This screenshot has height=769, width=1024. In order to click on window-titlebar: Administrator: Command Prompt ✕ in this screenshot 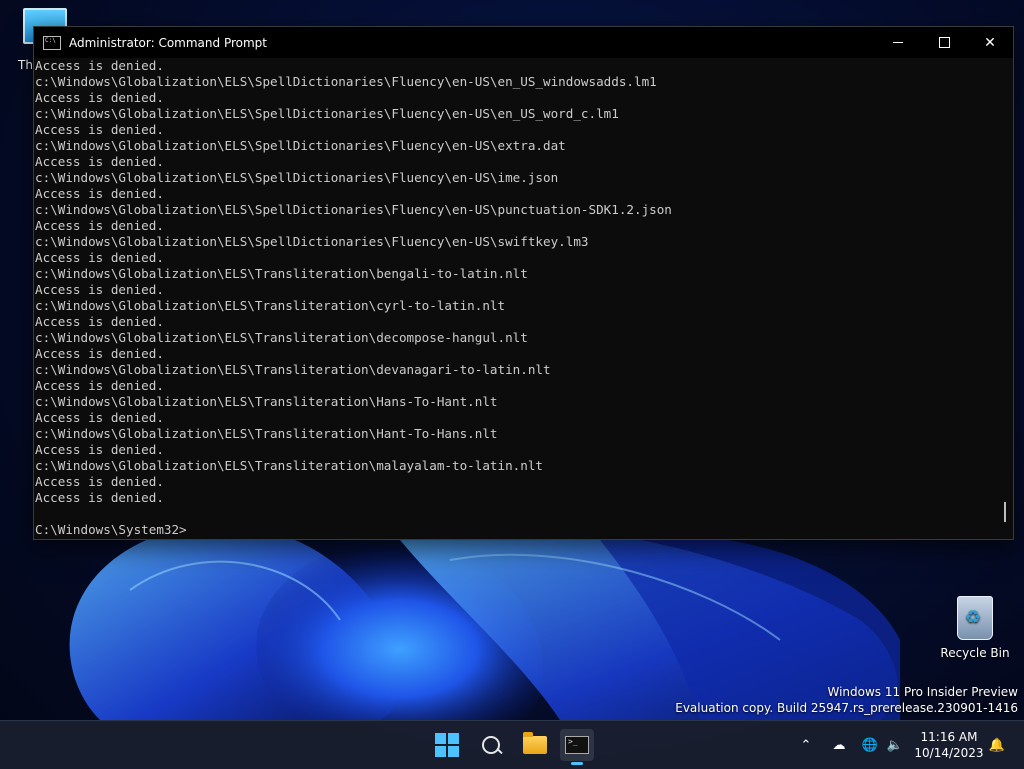, I will do `click(523, 42)`.